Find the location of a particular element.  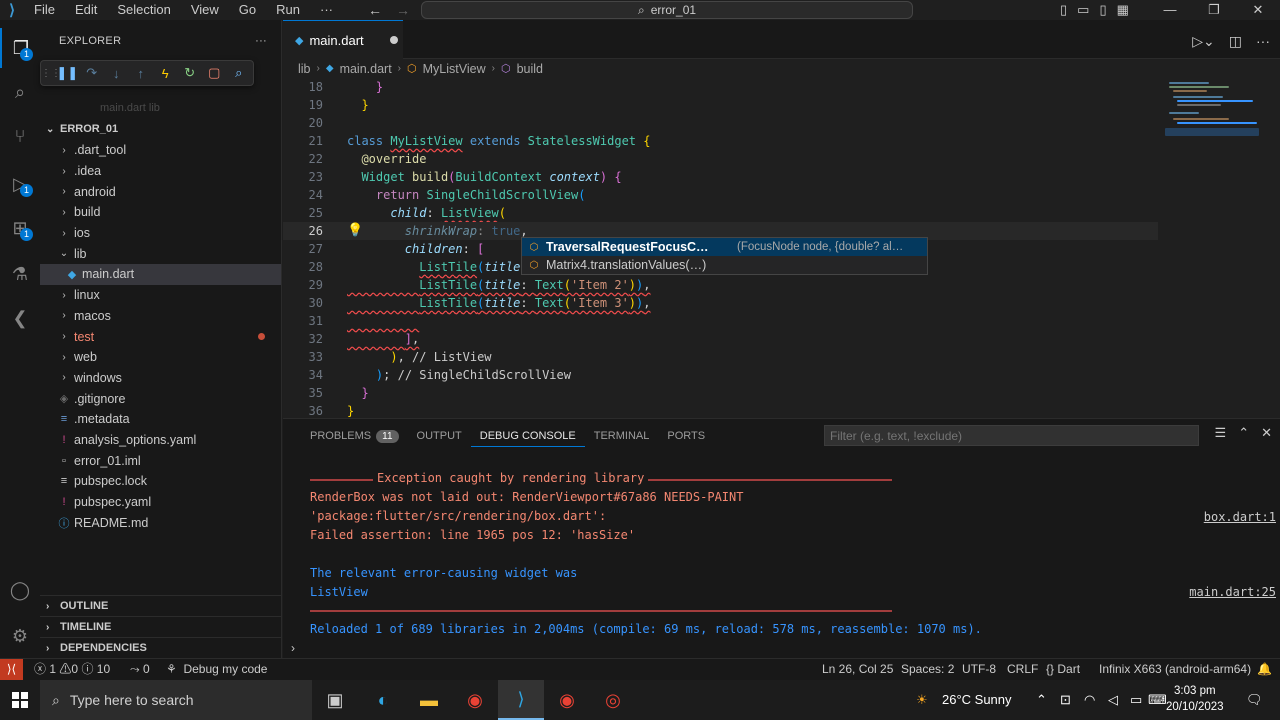

testing-icon: ⚗ is located at coordinates (20, 274).